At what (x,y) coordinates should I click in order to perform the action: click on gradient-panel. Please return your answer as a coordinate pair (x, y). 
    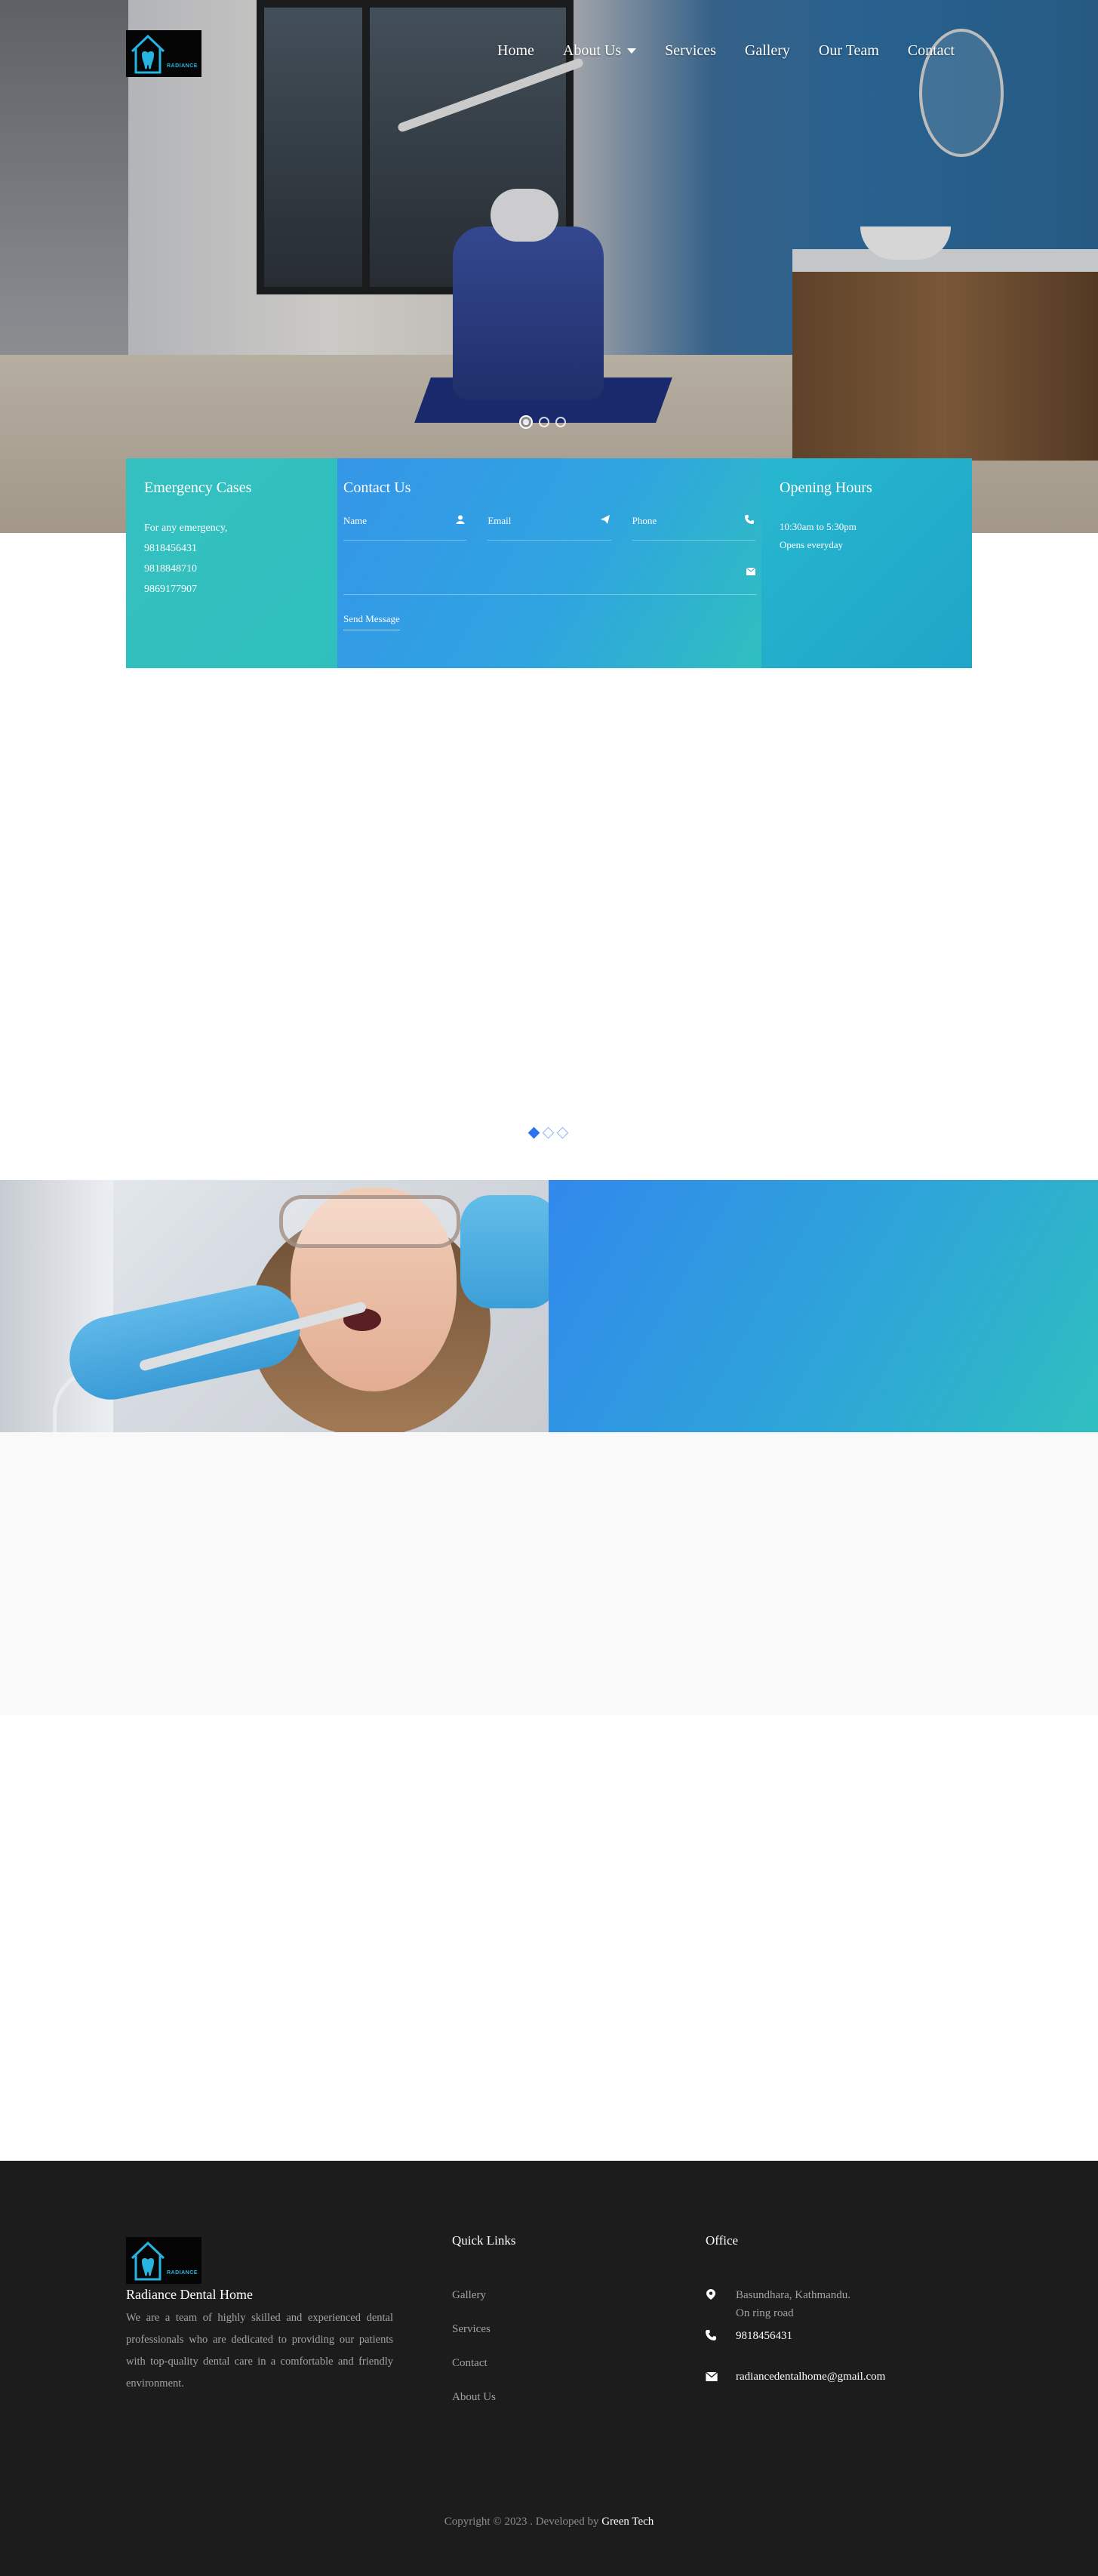
    Looking at the image, I should click on (823, 1306).